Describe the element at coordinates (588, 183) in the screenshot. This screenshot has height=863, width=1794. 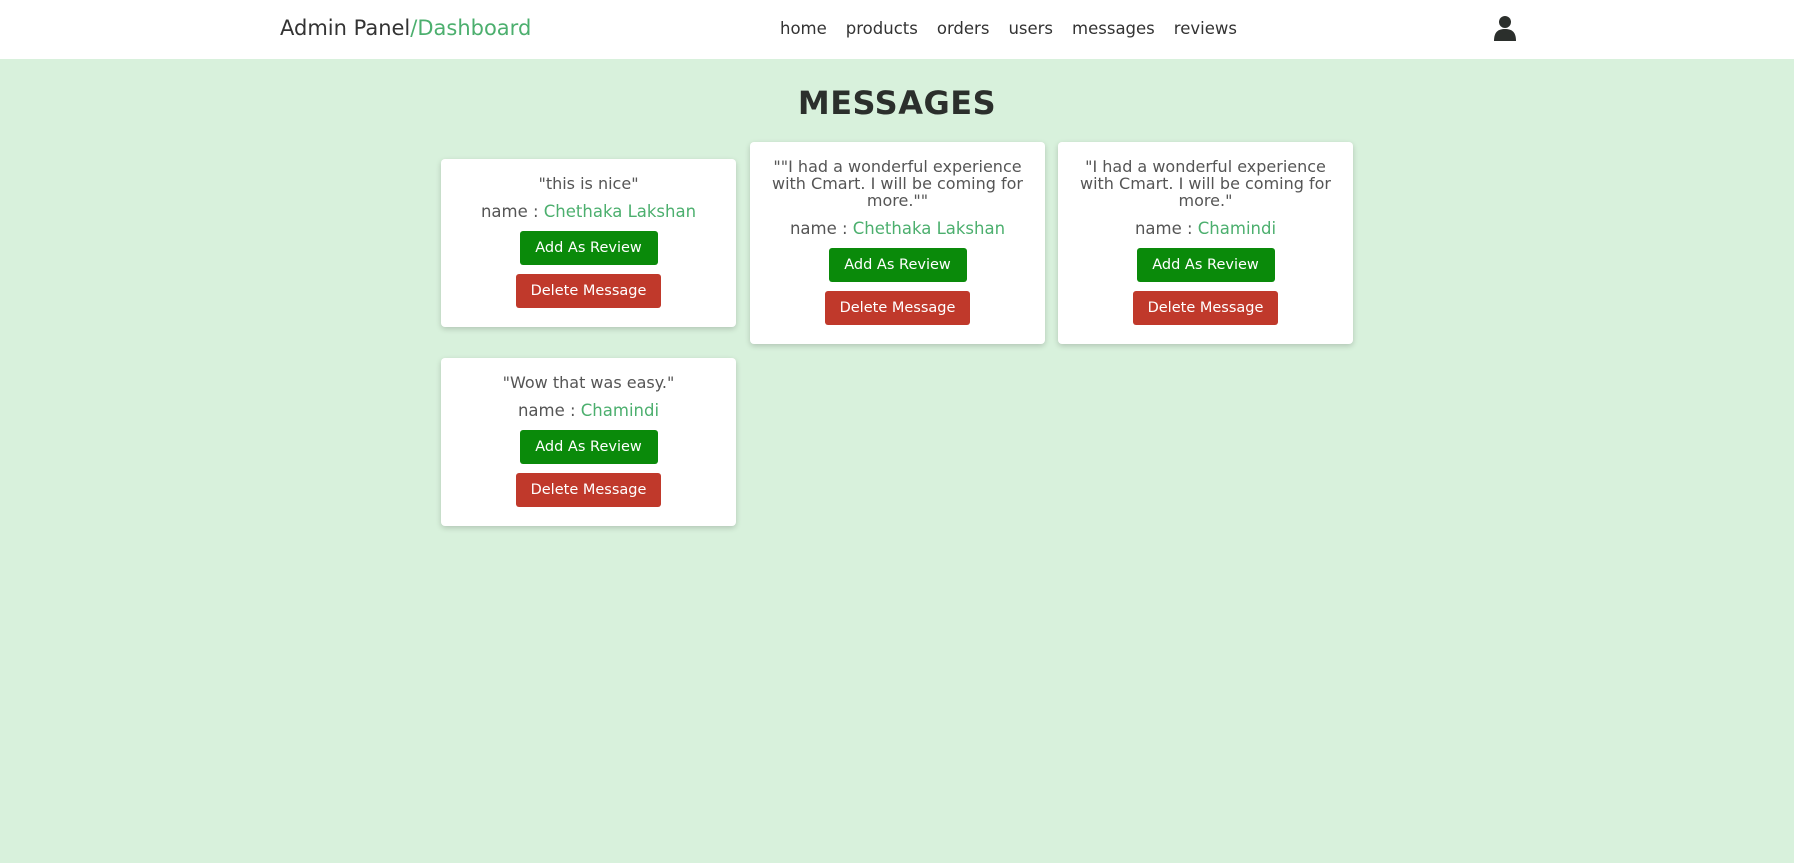
I see `message-text: "this is nice"` at that location.